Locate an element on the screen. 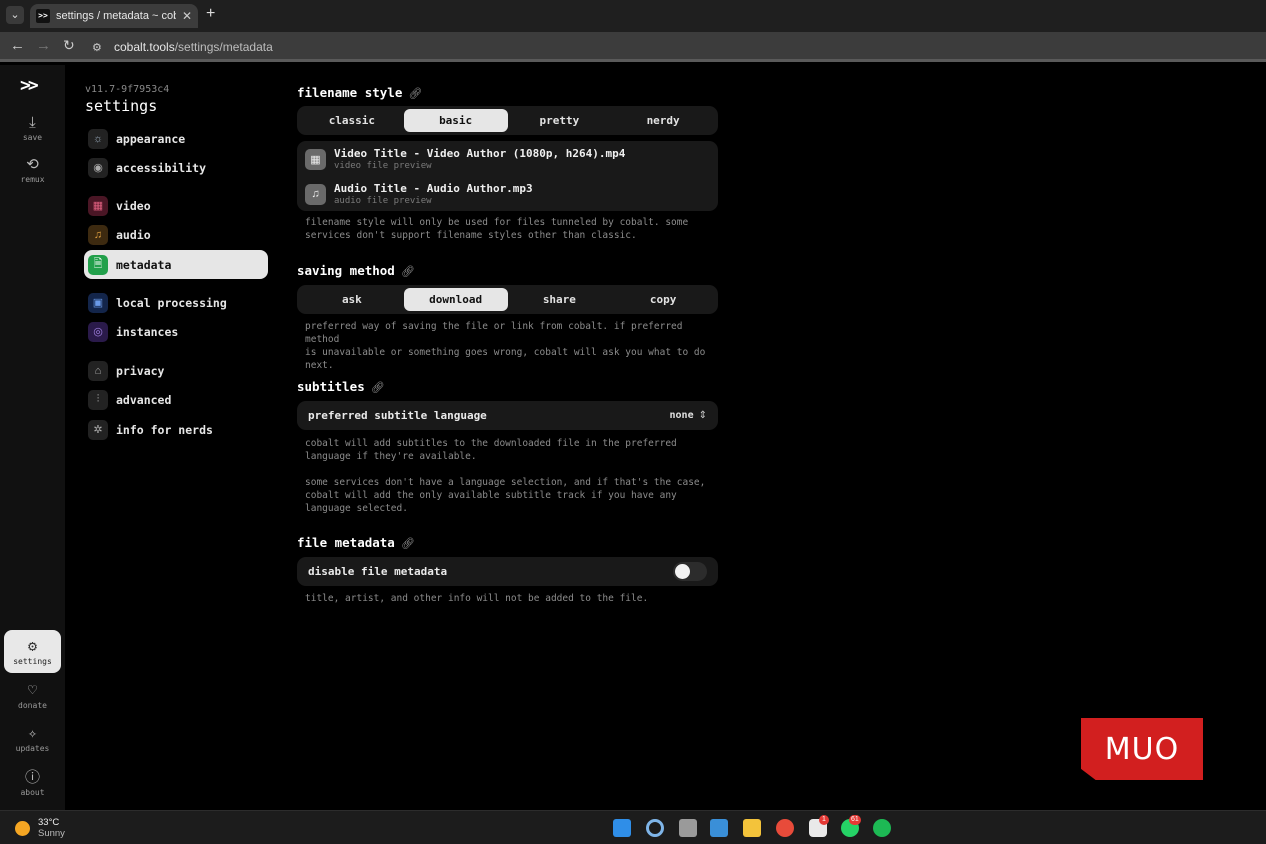 The image size is (1266, 844). subtitle-language-label: preferred subtitle language is located at coordinates (397, 415).